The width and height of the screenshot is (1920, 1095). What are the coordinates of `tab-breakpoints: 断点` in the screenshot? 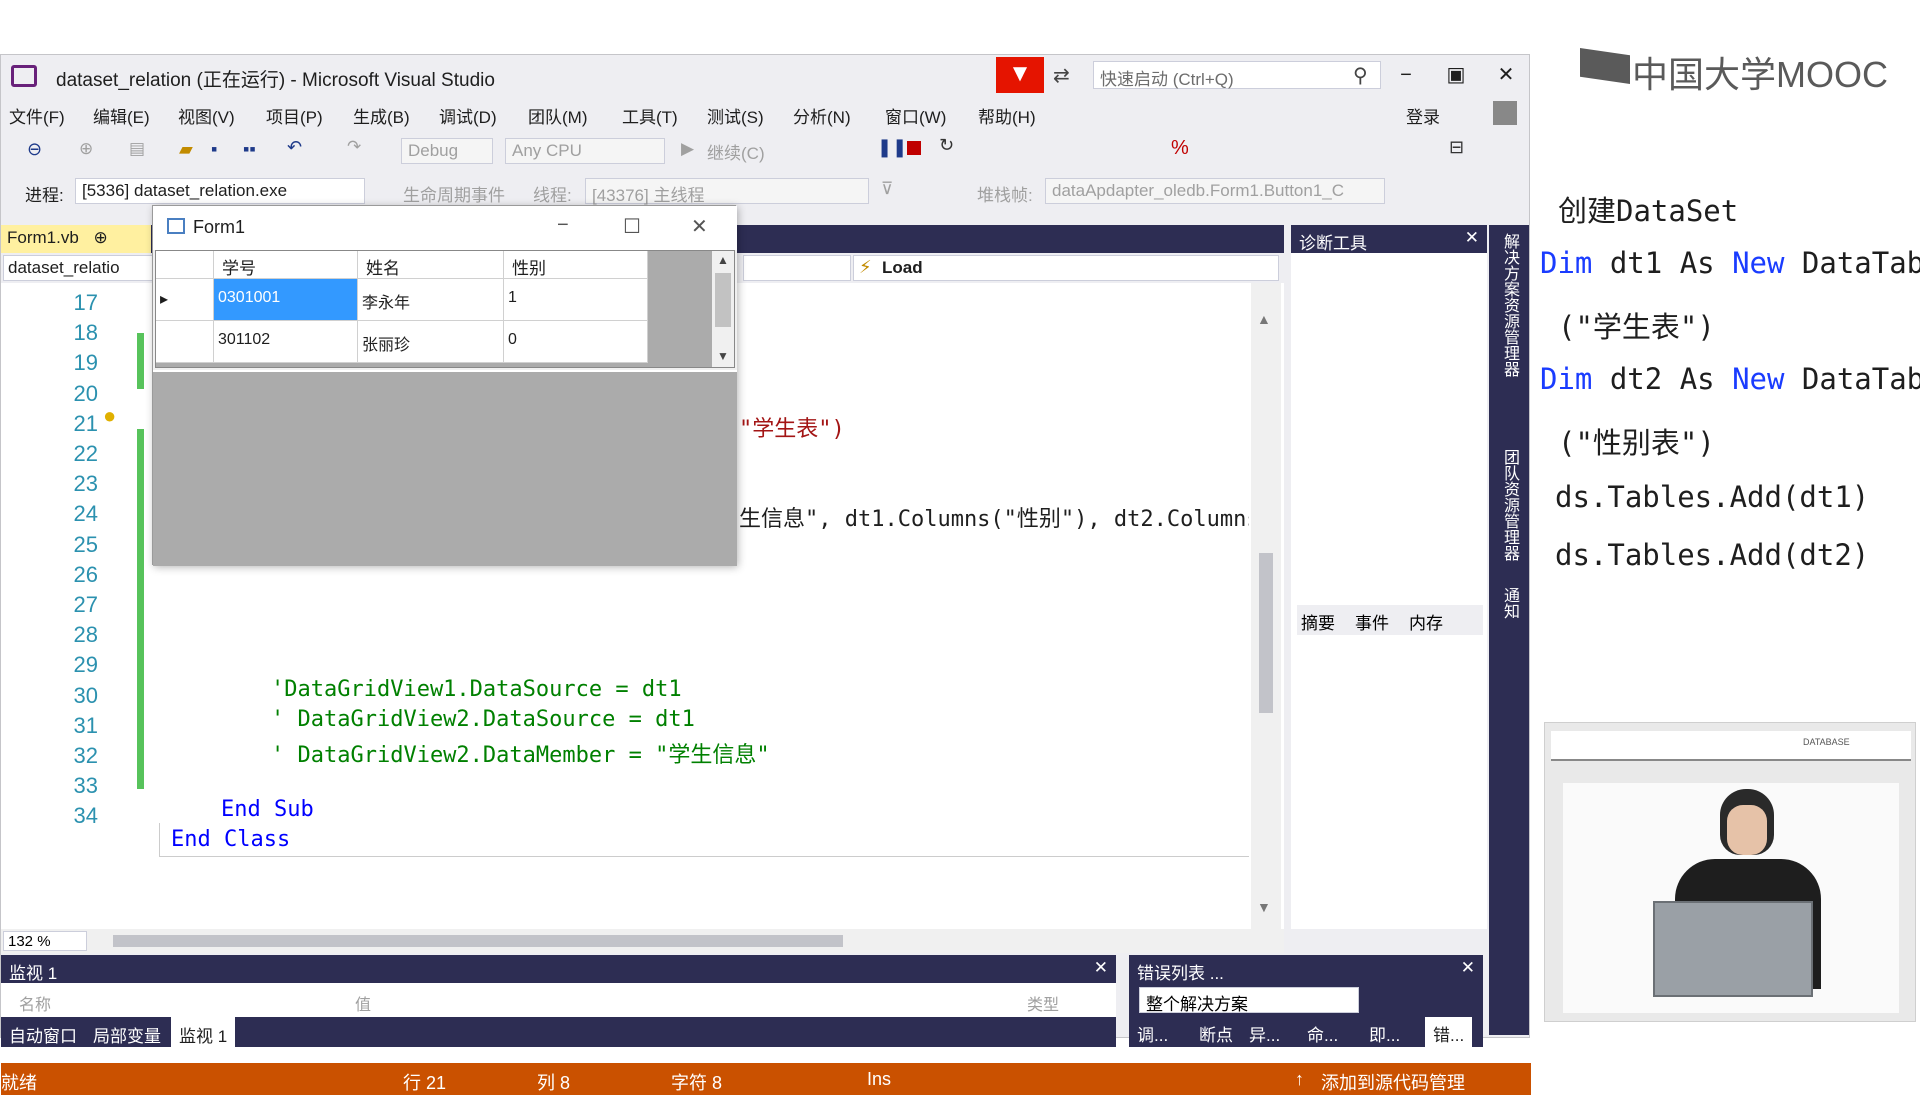 It's located at (1216, 1033).